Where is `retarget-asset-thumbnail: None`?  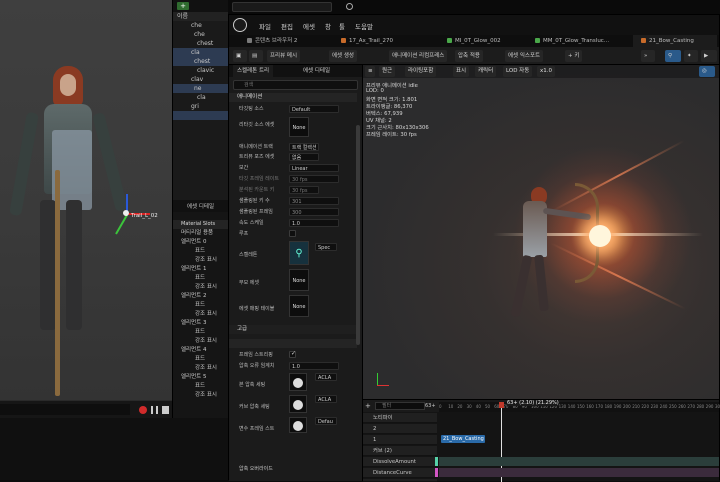 retarget-asset-thumbnail: None is located at coordinates (299, 127).